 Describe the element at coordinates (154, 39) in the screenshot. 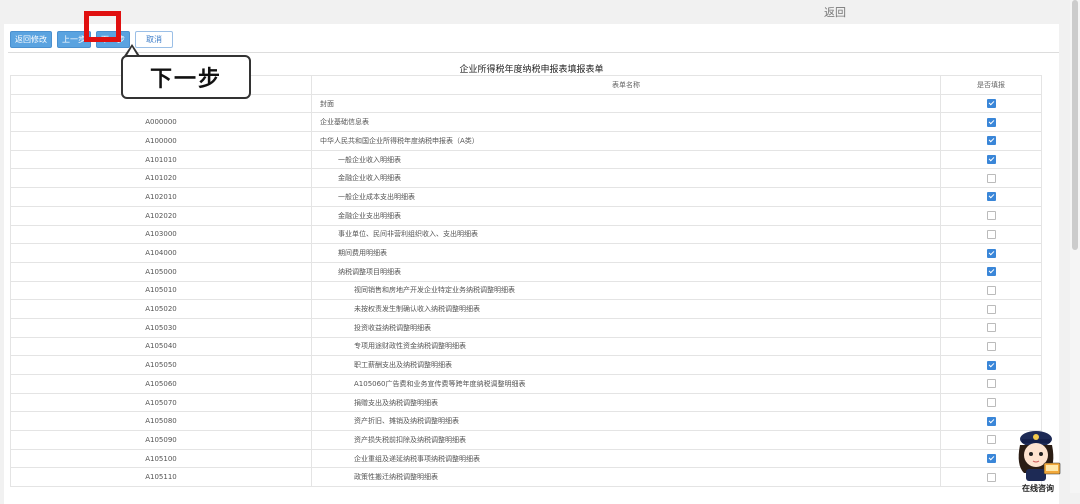

I see `cancel-button: 取消` at that location.